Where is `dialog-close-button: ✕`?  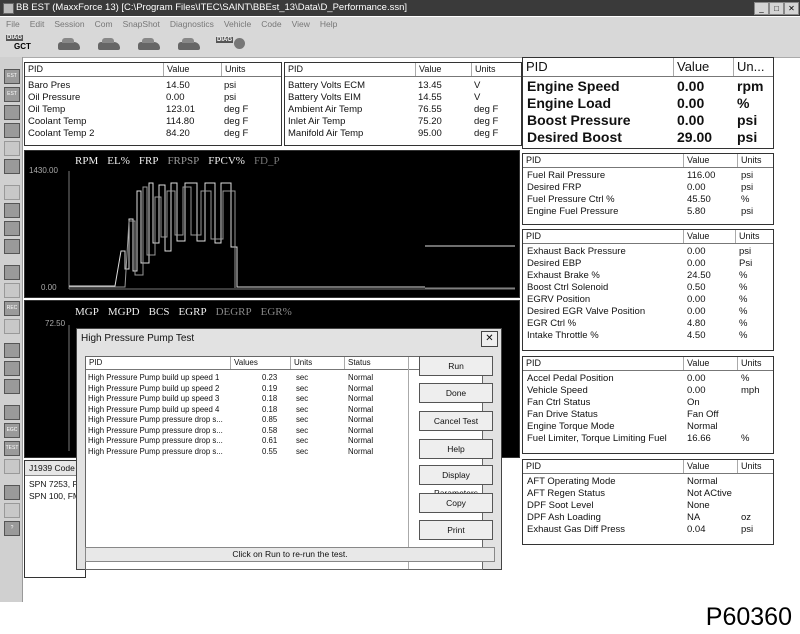 dialog-close-button: ✕ is located at coordinates (489, 339).